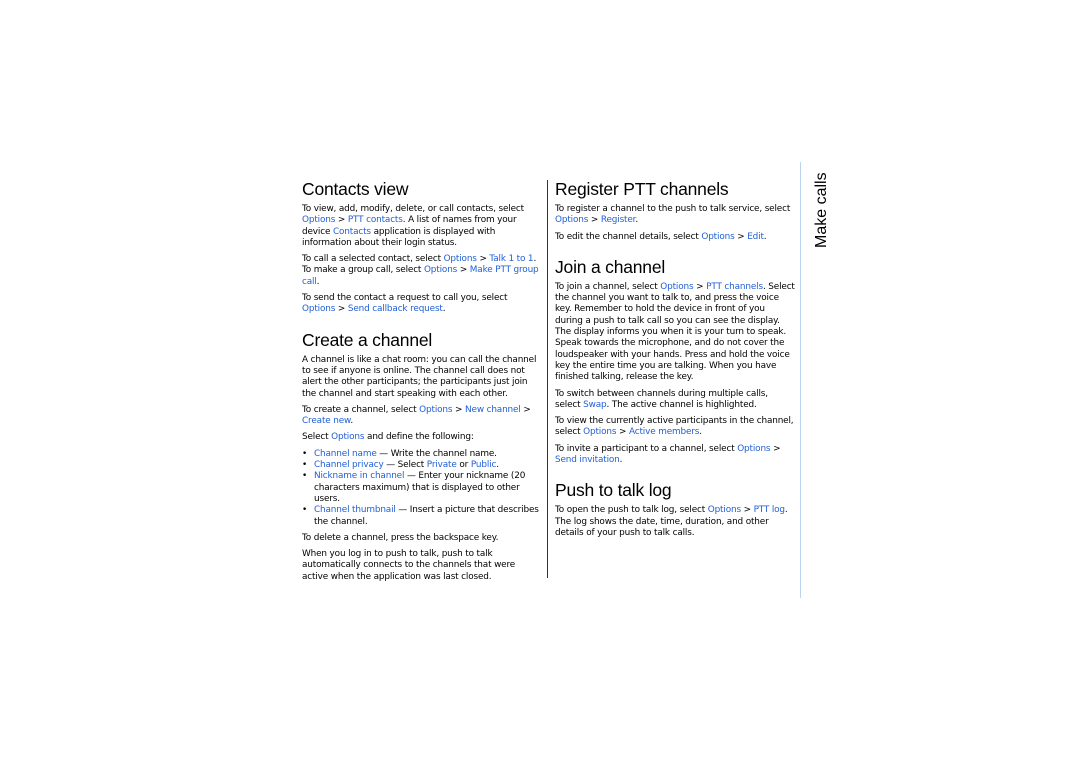 The image size is (1080, 763). What do you see at coordinates (484, 465) in the screenshot?
I see `link-public: Public` at bounding box center [484, 465].